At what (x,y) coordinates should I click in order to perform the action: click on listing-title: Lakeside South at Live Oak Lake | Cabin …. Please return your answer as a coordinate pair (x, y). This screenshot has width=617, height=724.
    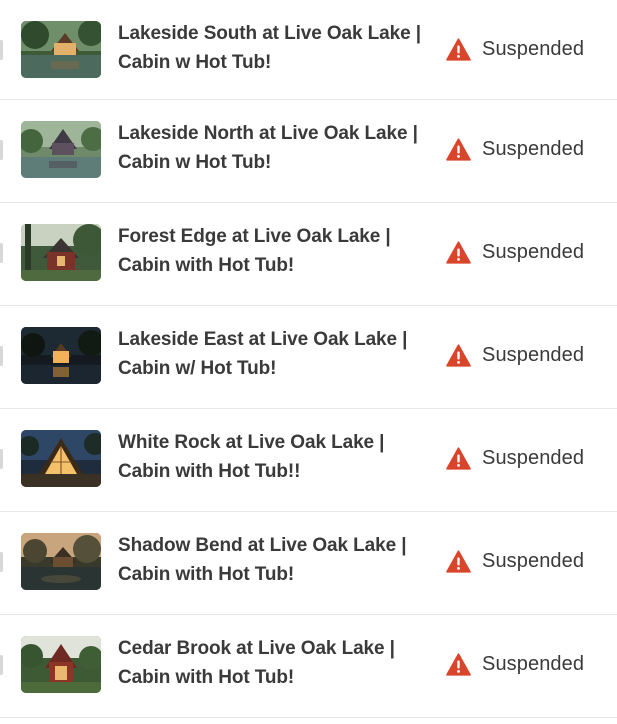
    Looking at the image, I should click on (273, 48).